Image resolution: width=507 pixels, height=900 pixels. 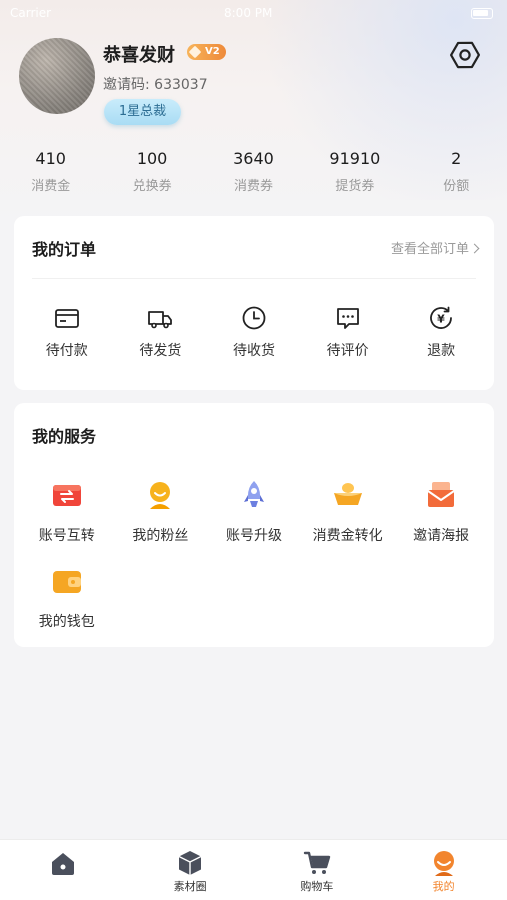 What do you see at coordinates (139, 55) in the screenshot?
I see `nickname: 恭喜发财` at bounding box center [139, 55].